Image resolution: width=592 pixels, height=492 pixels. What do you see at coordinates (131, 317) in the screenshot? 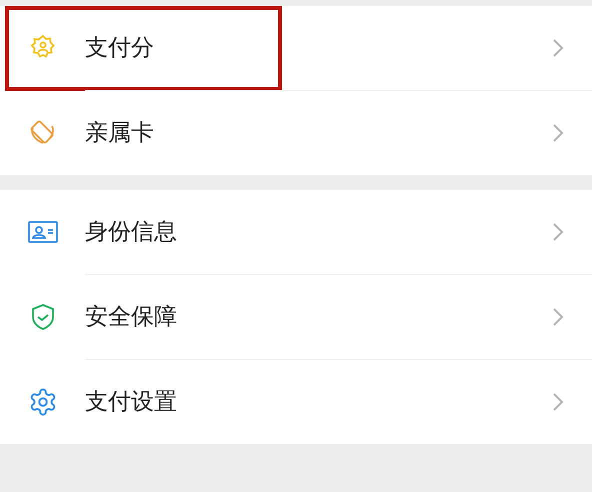
I see `menu-item-label: 安全保障` at bounding box center [131, 317].